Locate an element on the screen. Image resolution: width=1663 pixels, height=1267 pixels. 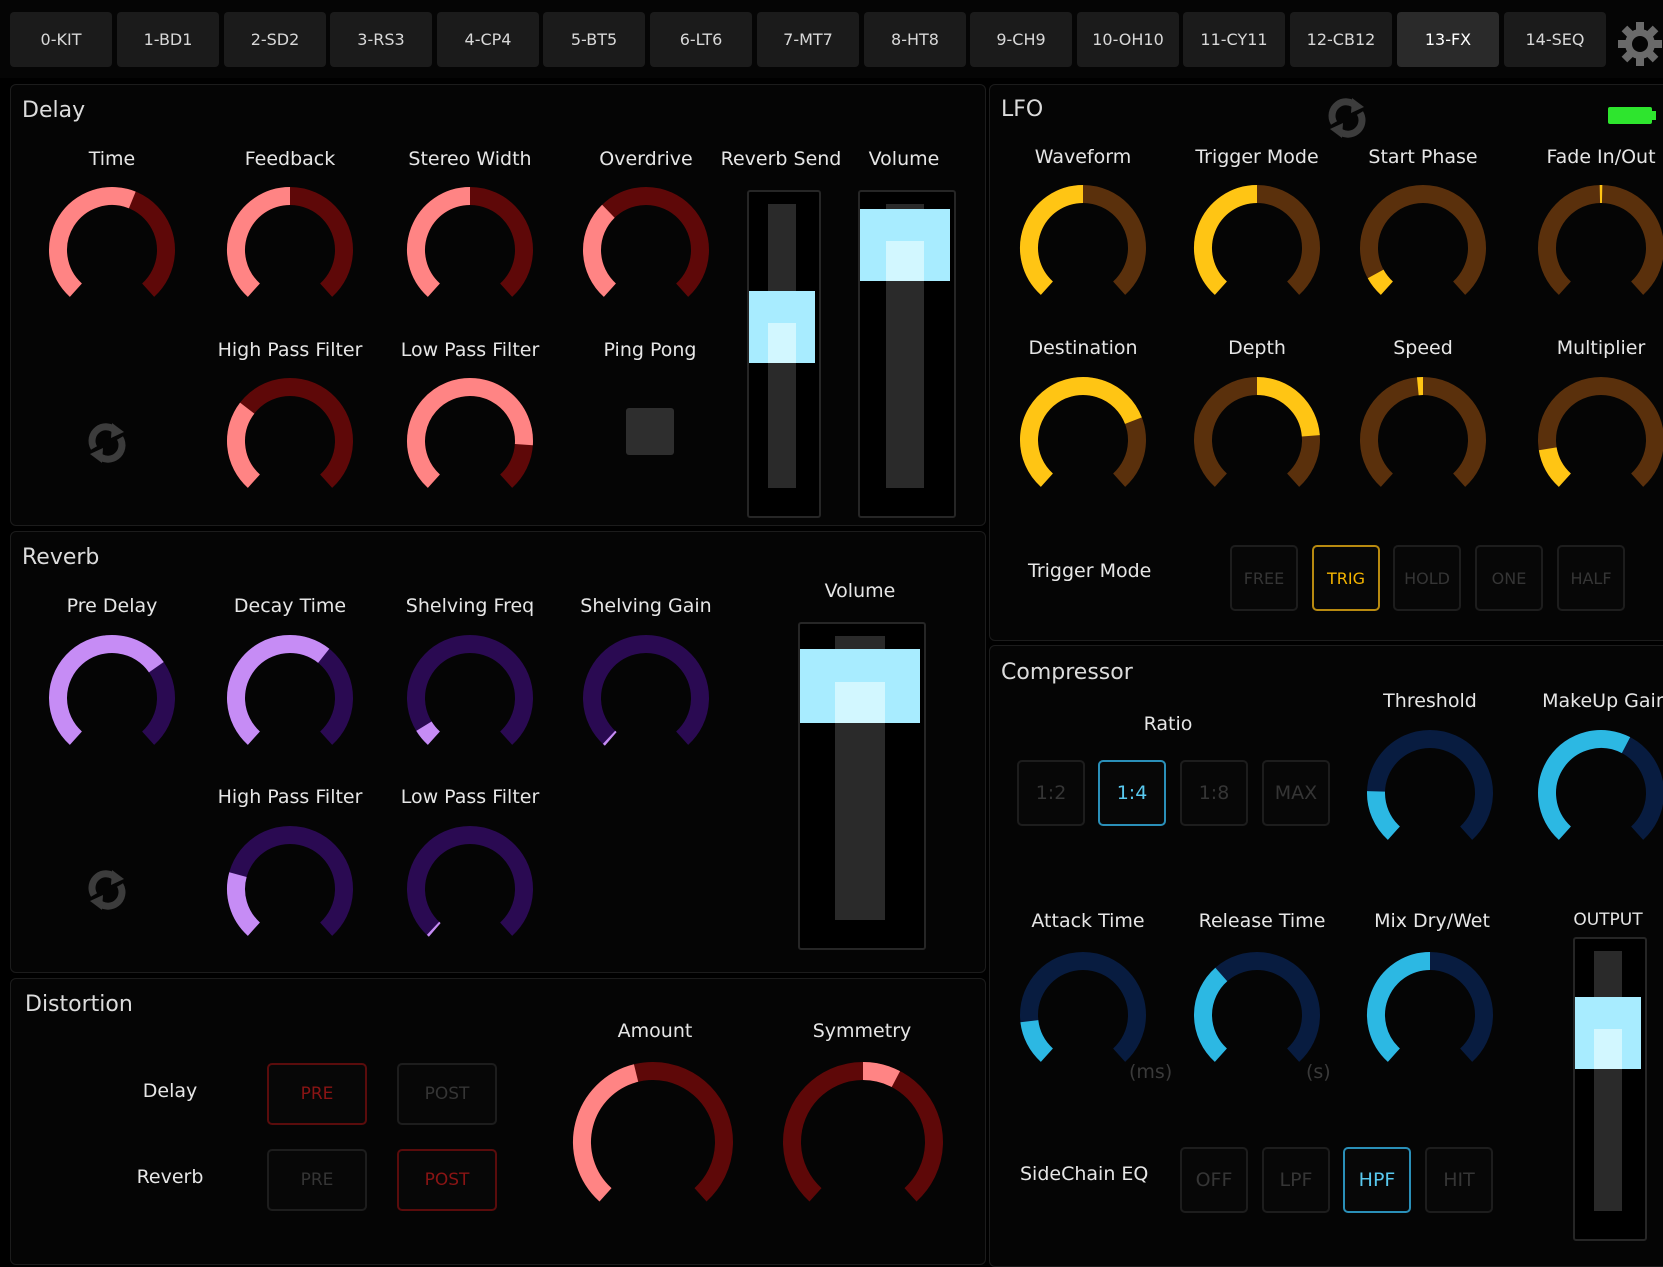
reverb-volume-label: Volume is located at coordinates (860, 591).